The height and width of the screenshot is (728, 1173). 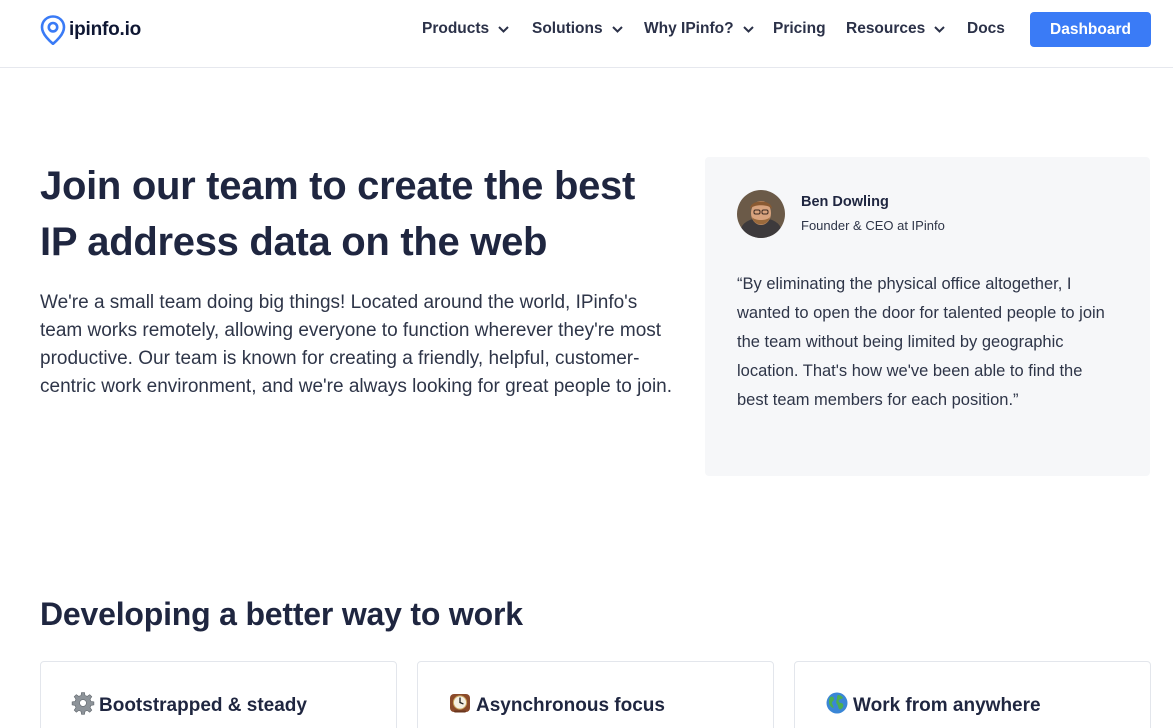 What do you see at coordinates (53, 30) in the screenshot?
I see `location-pin-icon` at bounding box center [53, 30].